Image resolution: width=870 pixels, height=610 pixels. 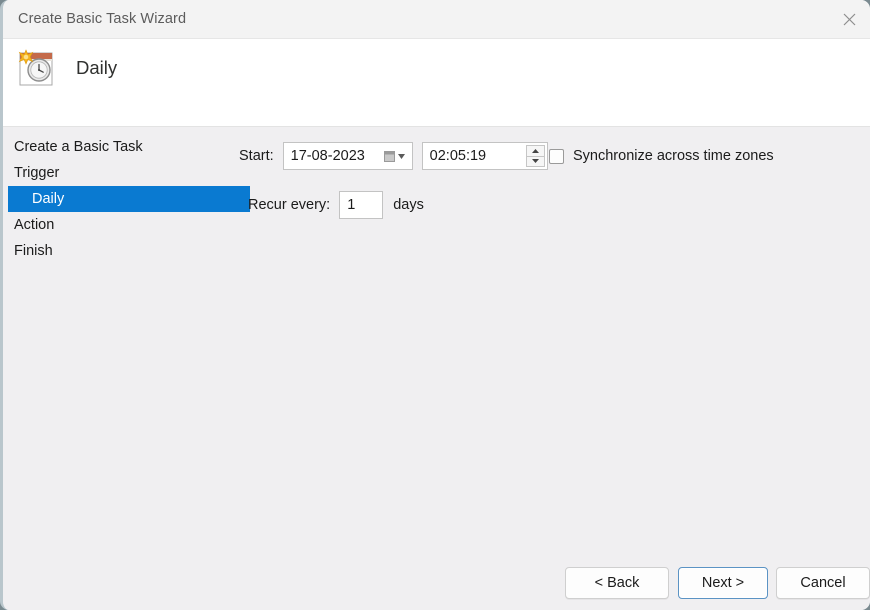 I want to click on calendar-dropdown-icon, so click(x=394, y=156).